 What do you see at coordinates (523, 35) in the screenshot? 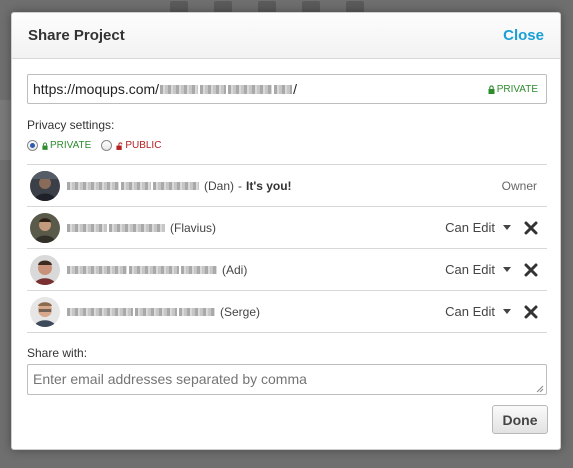
I see `close-button: Close` at bounding box center [523, 35].